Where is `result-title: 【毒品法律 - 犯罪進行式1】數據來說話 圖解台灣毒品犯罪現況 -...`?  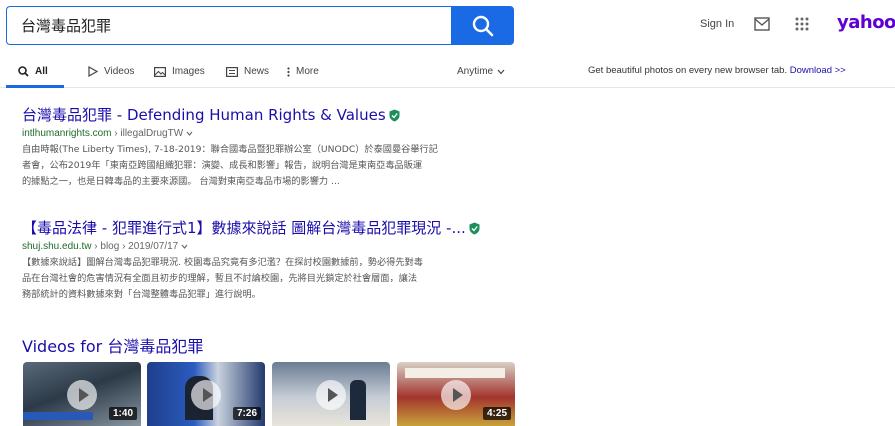 result-title: 【毒品法律 - 犯罪進行式1】數據來說話 圖解台灣毒品犯罪現況 -... is located at coordinates (244, 228).